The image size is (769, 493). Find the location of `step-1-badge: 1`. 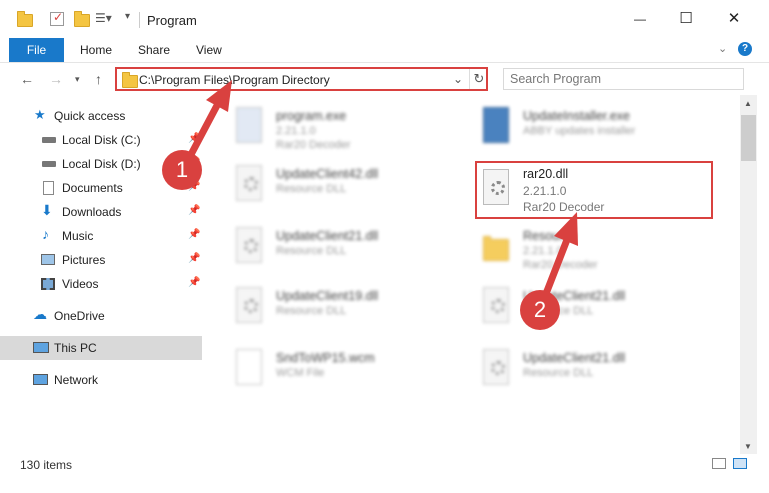

step-1-badge: 1 is located at coordinates (182, 170).